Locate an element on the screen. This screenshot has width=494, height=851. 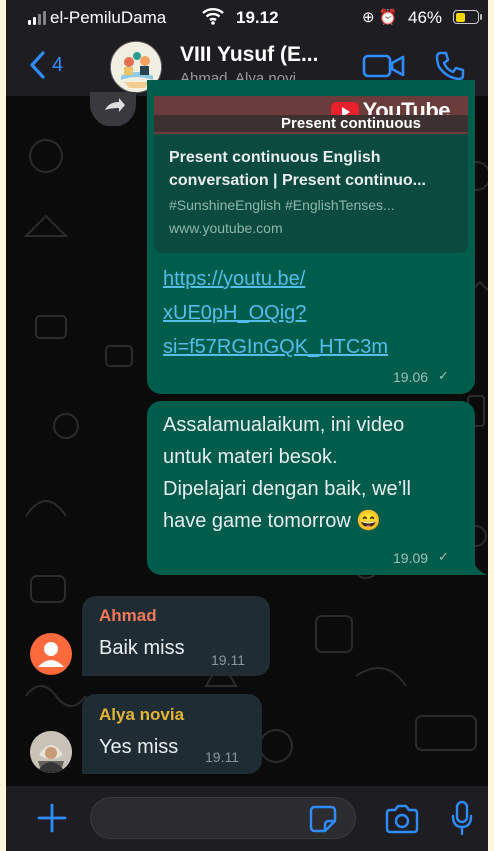
camera-icon is located at coordinates (402, 819).